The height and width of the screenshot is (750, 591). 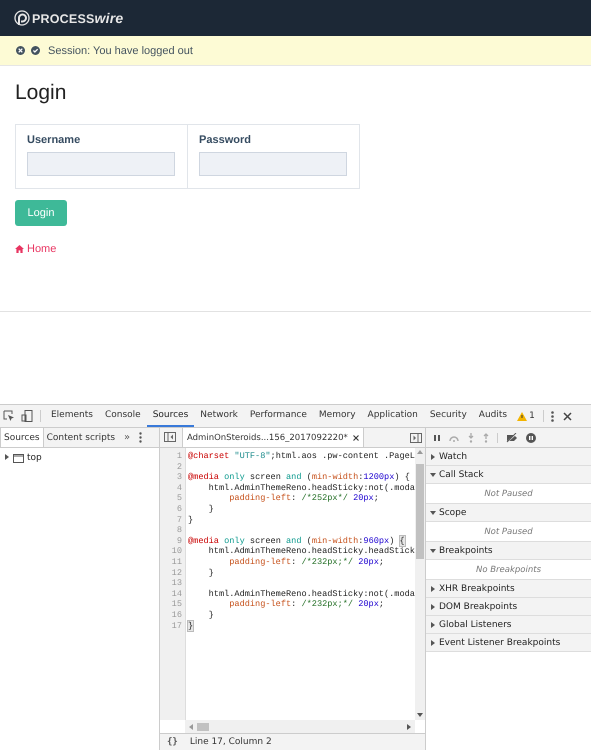 What do you see at coordinates (508, 643) in the screenshot?
I see `section-header: Event Listener Breakpoints` at bounding box center [508, 643].